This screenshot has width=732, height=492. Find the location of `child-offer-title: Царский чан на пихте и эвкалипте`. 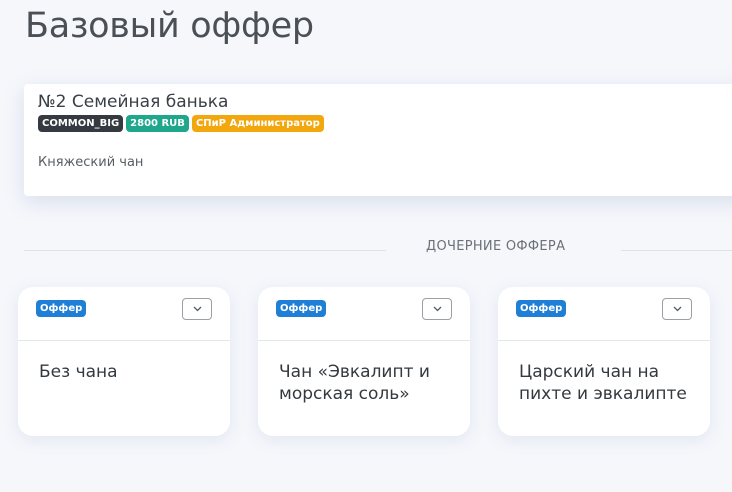

child-offer-title: Царский чан на пихте и эвкалипте is located at coordinates (603, 383).